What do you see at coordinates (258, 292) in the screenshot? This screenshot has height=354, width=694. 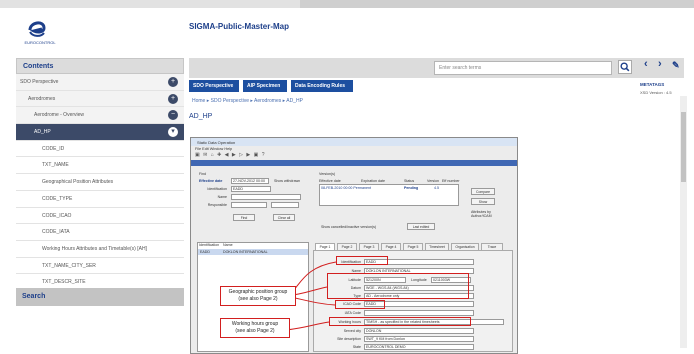 I see `callout-geo-line1: Geographic position group` at bounding box center [258, 292].